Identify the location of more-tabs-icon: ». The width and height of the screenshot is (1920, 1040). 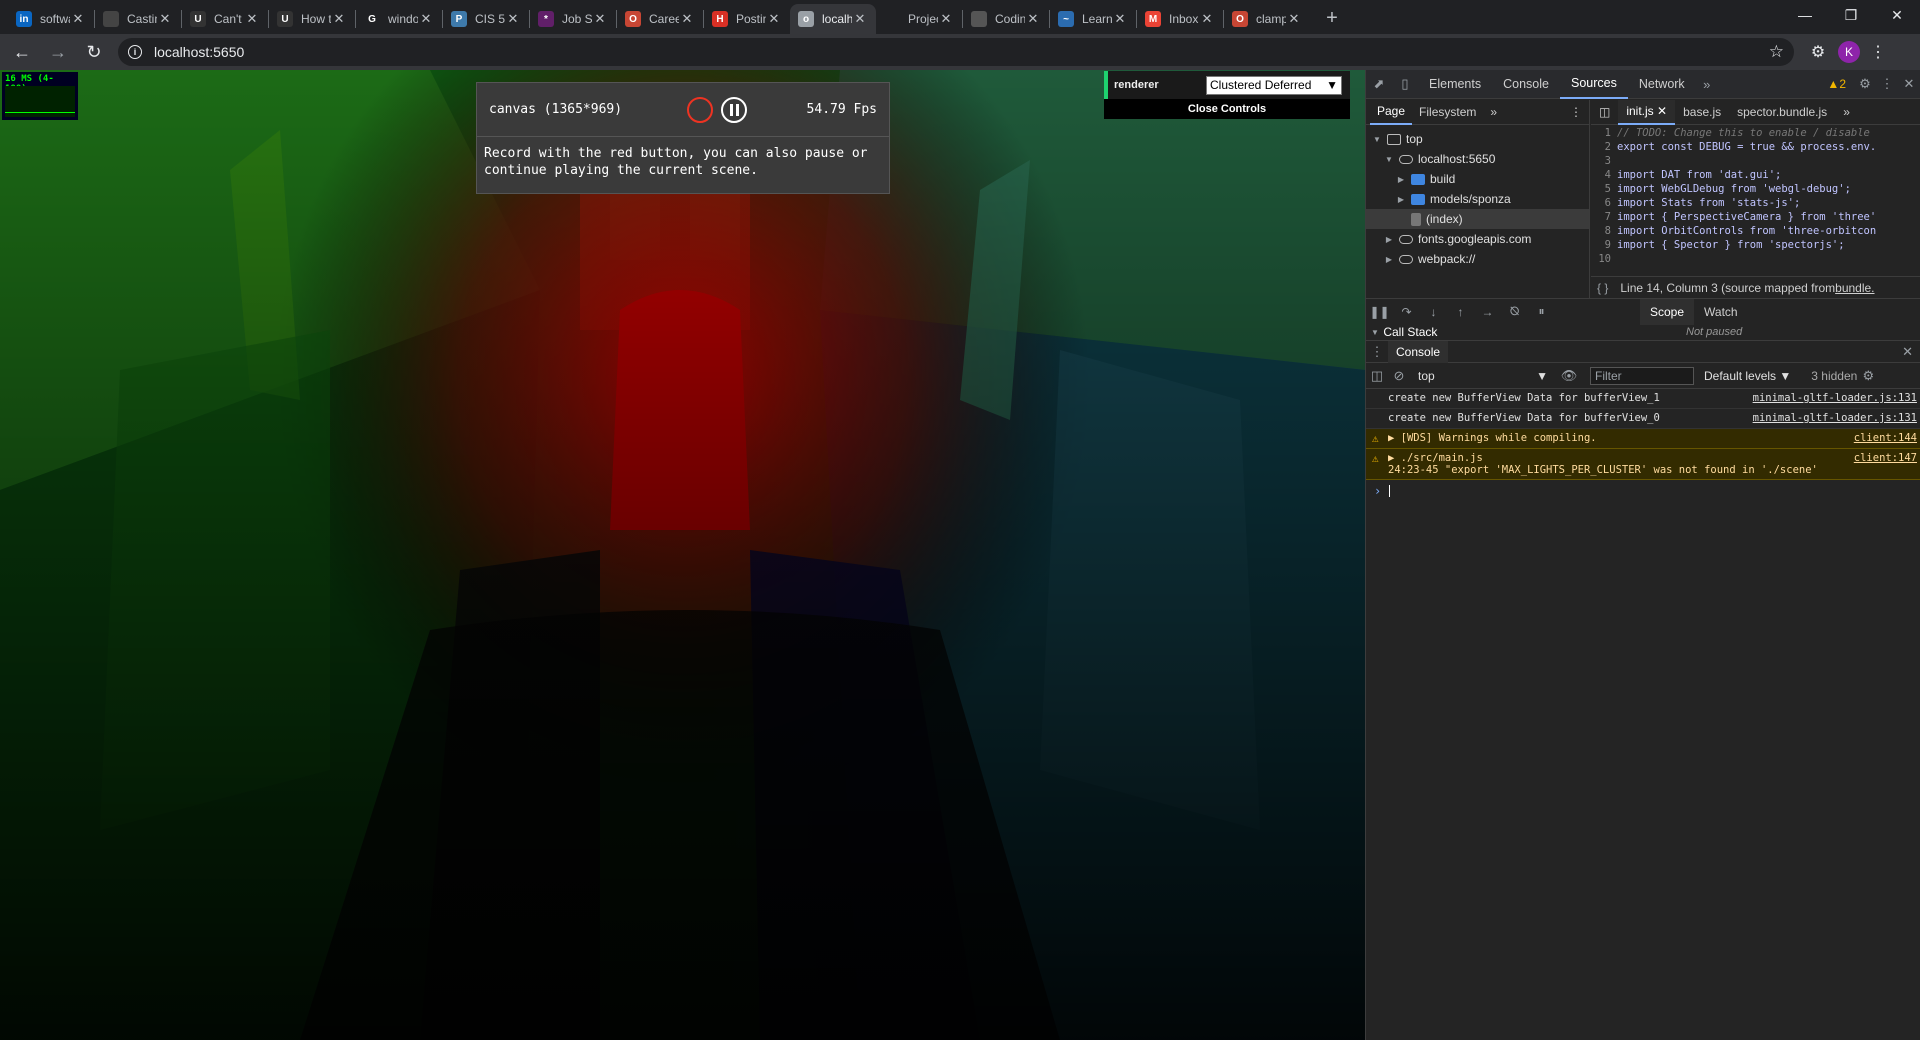
(1707, 84).